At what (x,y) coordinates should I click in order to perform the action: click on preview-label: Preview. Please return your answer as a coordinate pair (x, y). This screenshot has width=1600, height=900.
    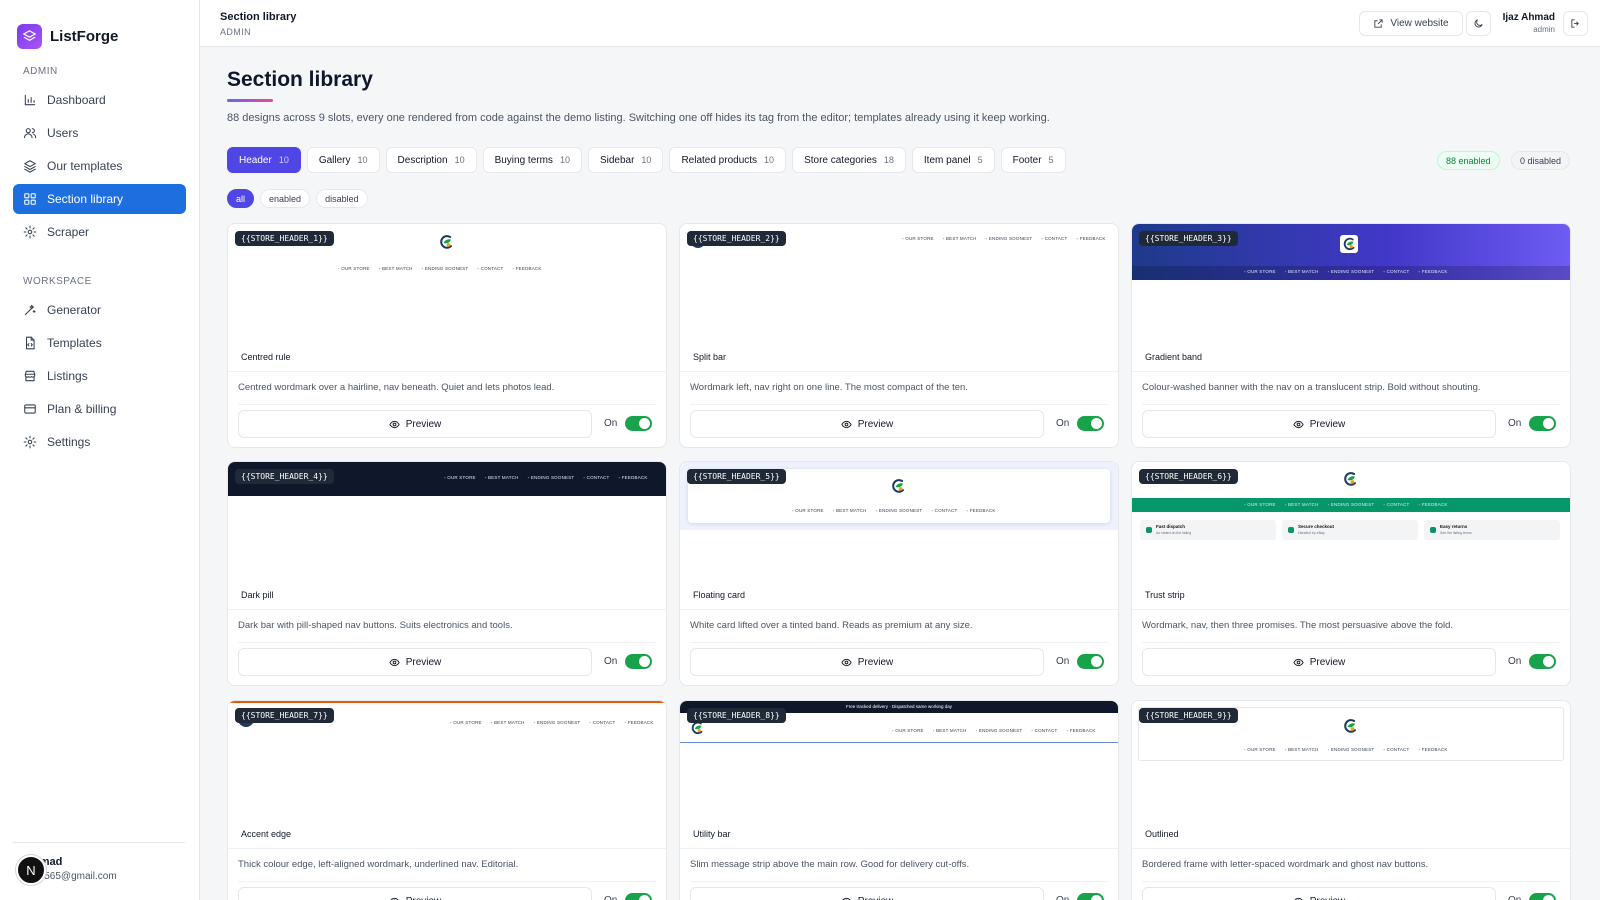
    Looking at the image, I should click on (1327, 662).